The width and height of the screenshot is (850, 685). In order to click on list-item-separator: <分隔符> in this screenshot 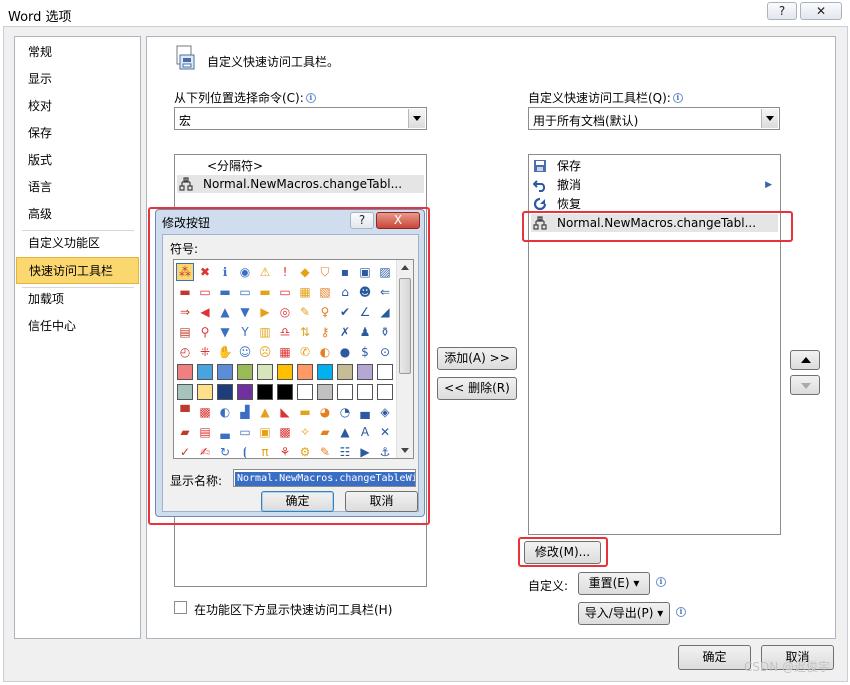, I will do `click(235, 166)`.